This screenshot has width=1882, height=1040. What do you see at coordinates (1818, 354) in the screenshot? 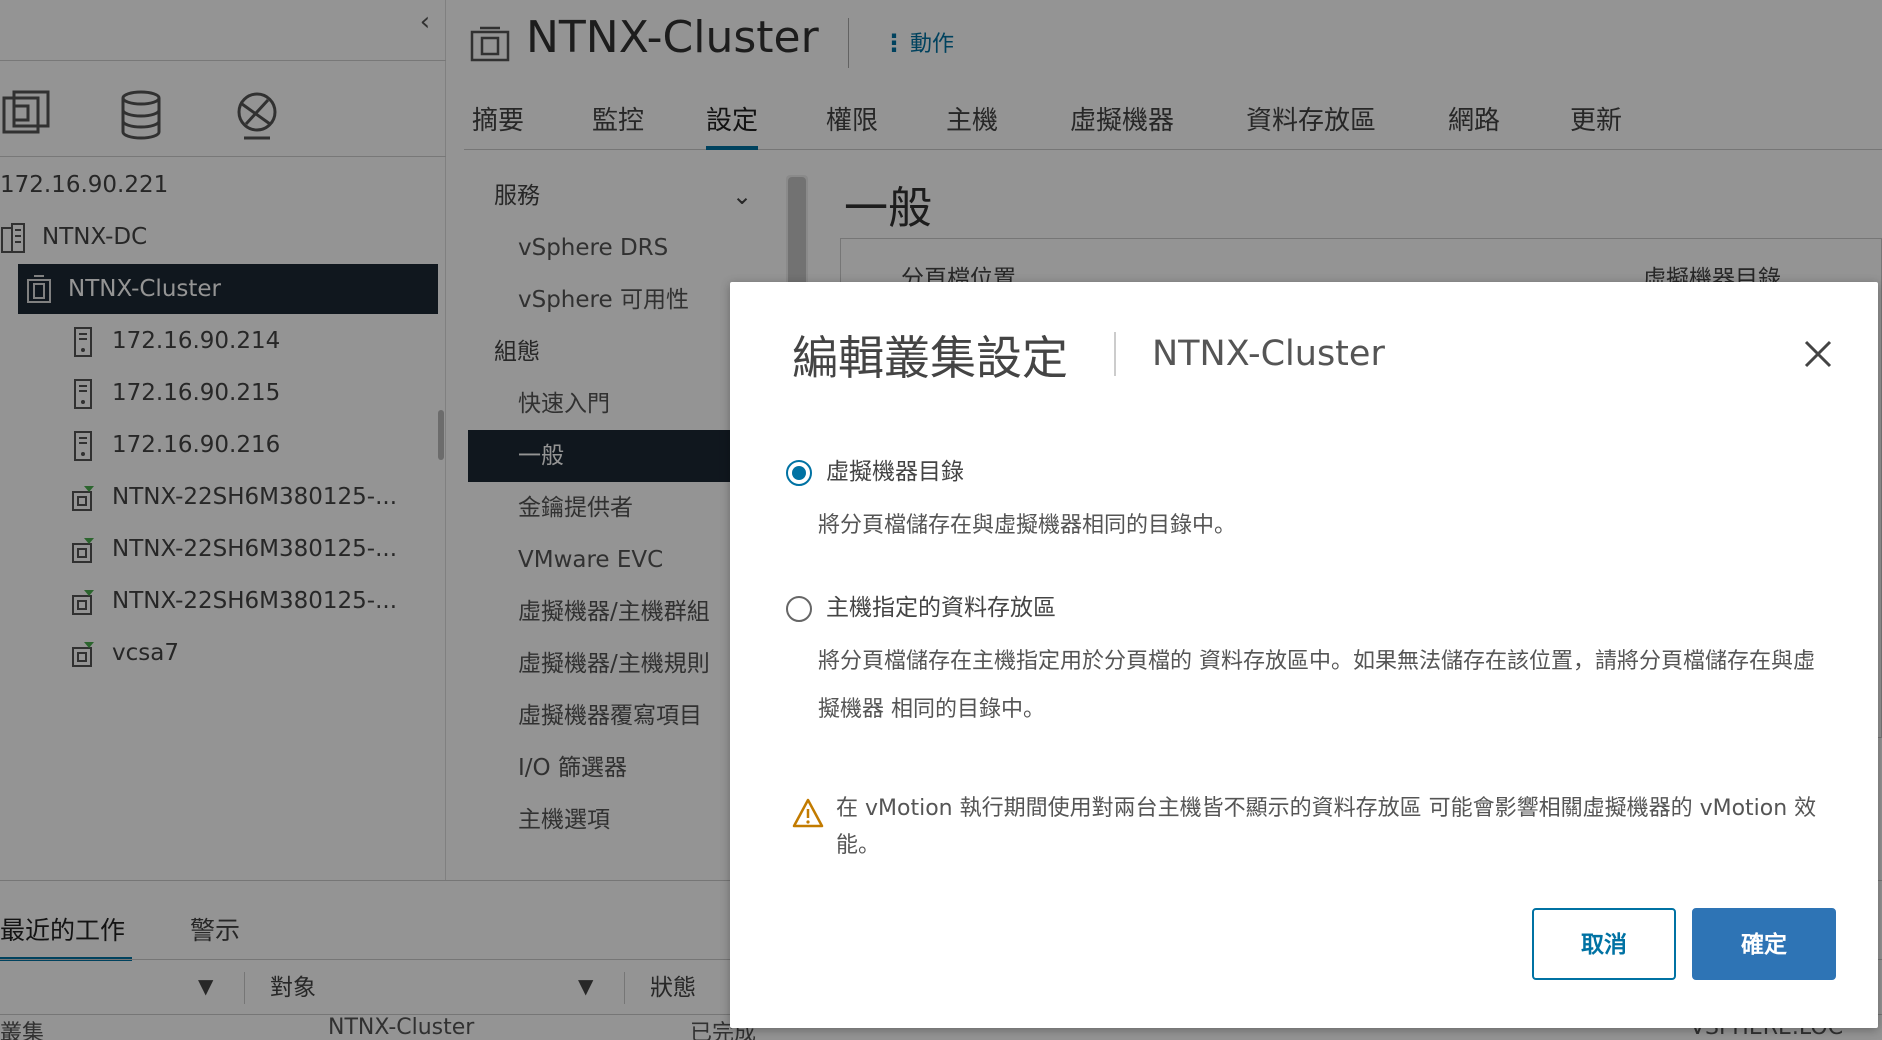
I see `close-icon` at bounding box center [1818, 354].